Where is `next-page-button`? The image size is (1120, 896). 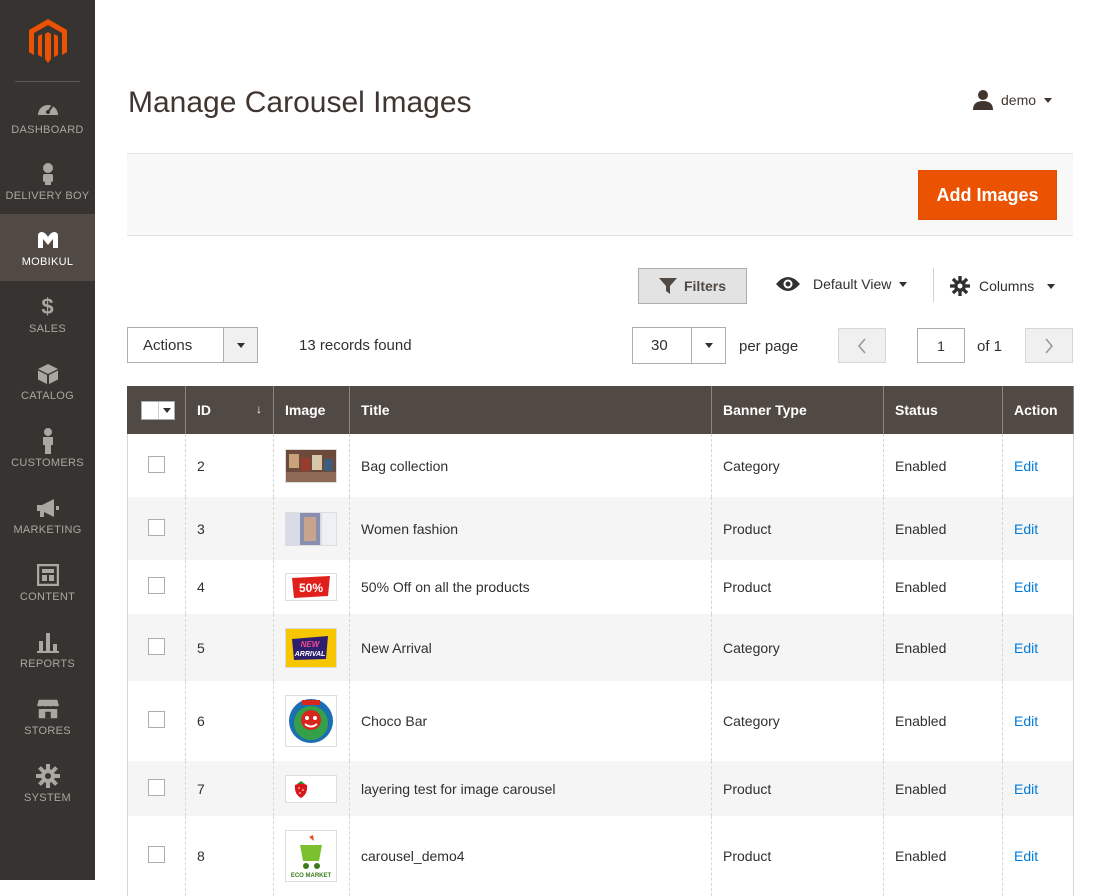
next-page-button is located at coordinates (1049, 345).